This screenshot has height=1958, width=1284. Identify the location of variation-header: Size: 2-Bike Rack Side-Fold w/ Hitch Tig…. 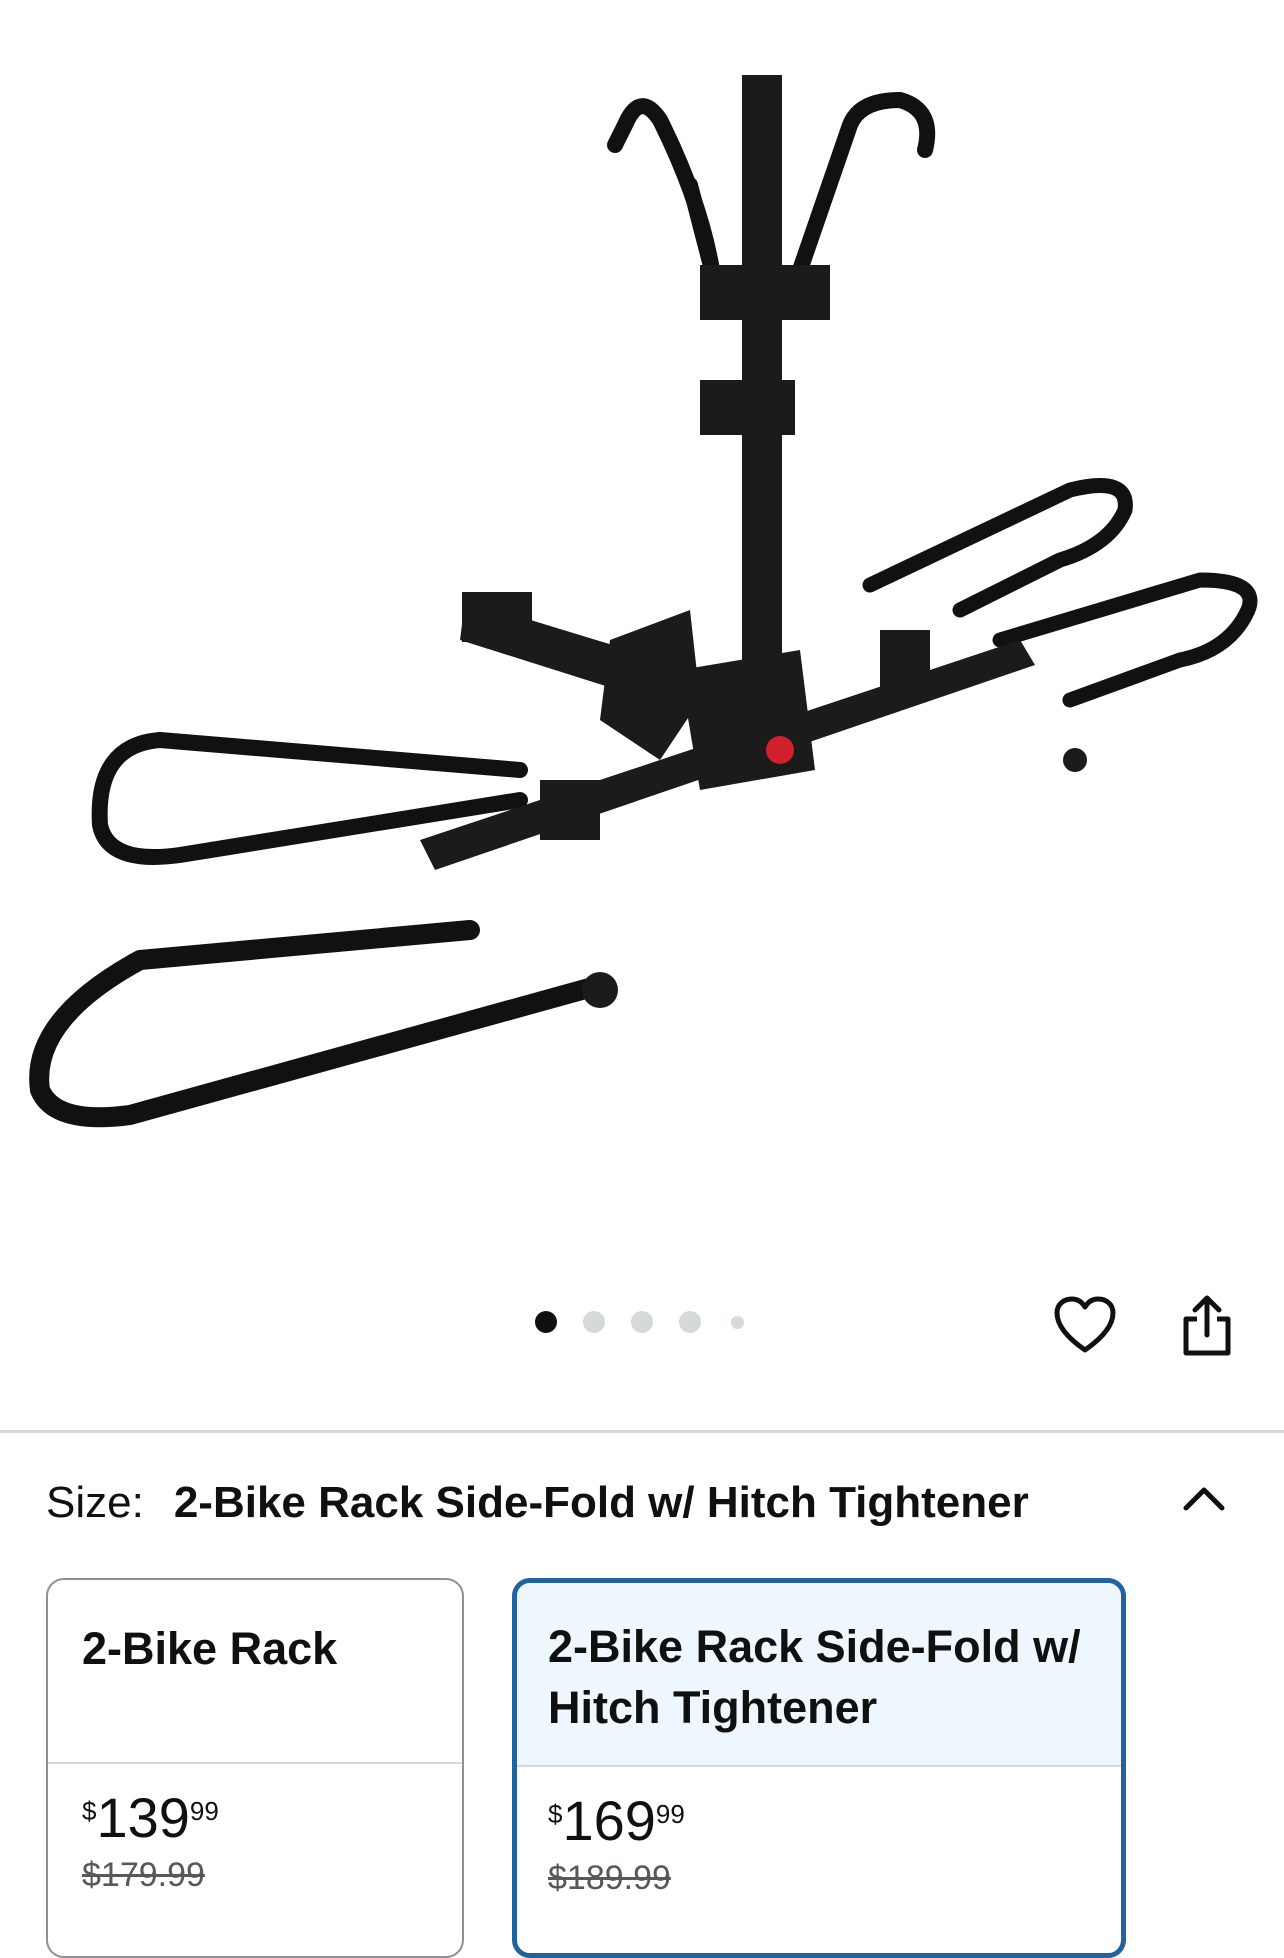
(646, 1503).